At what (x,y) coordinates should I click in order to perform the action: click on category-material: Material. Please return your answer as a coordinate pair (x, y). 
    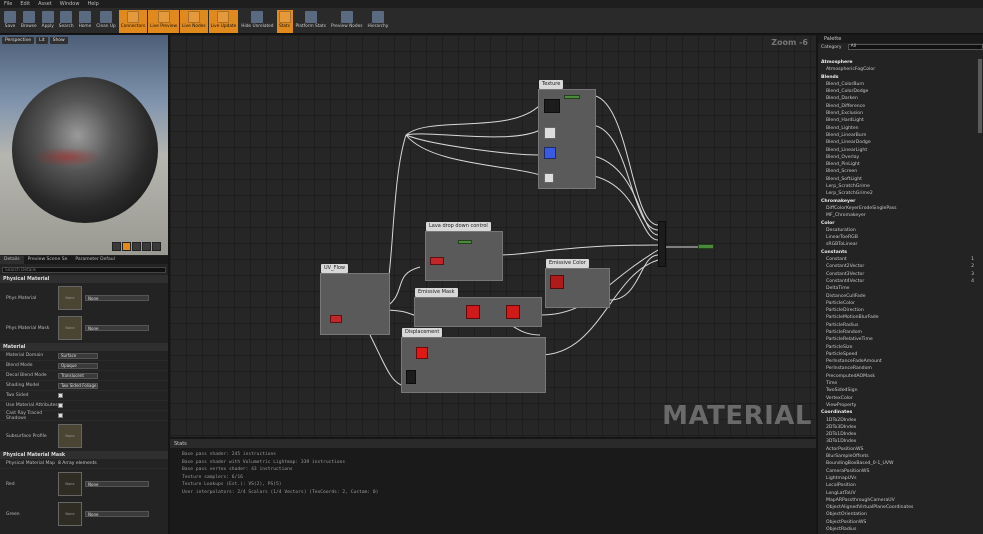
    Looking at the image, I should click on (84, 347).